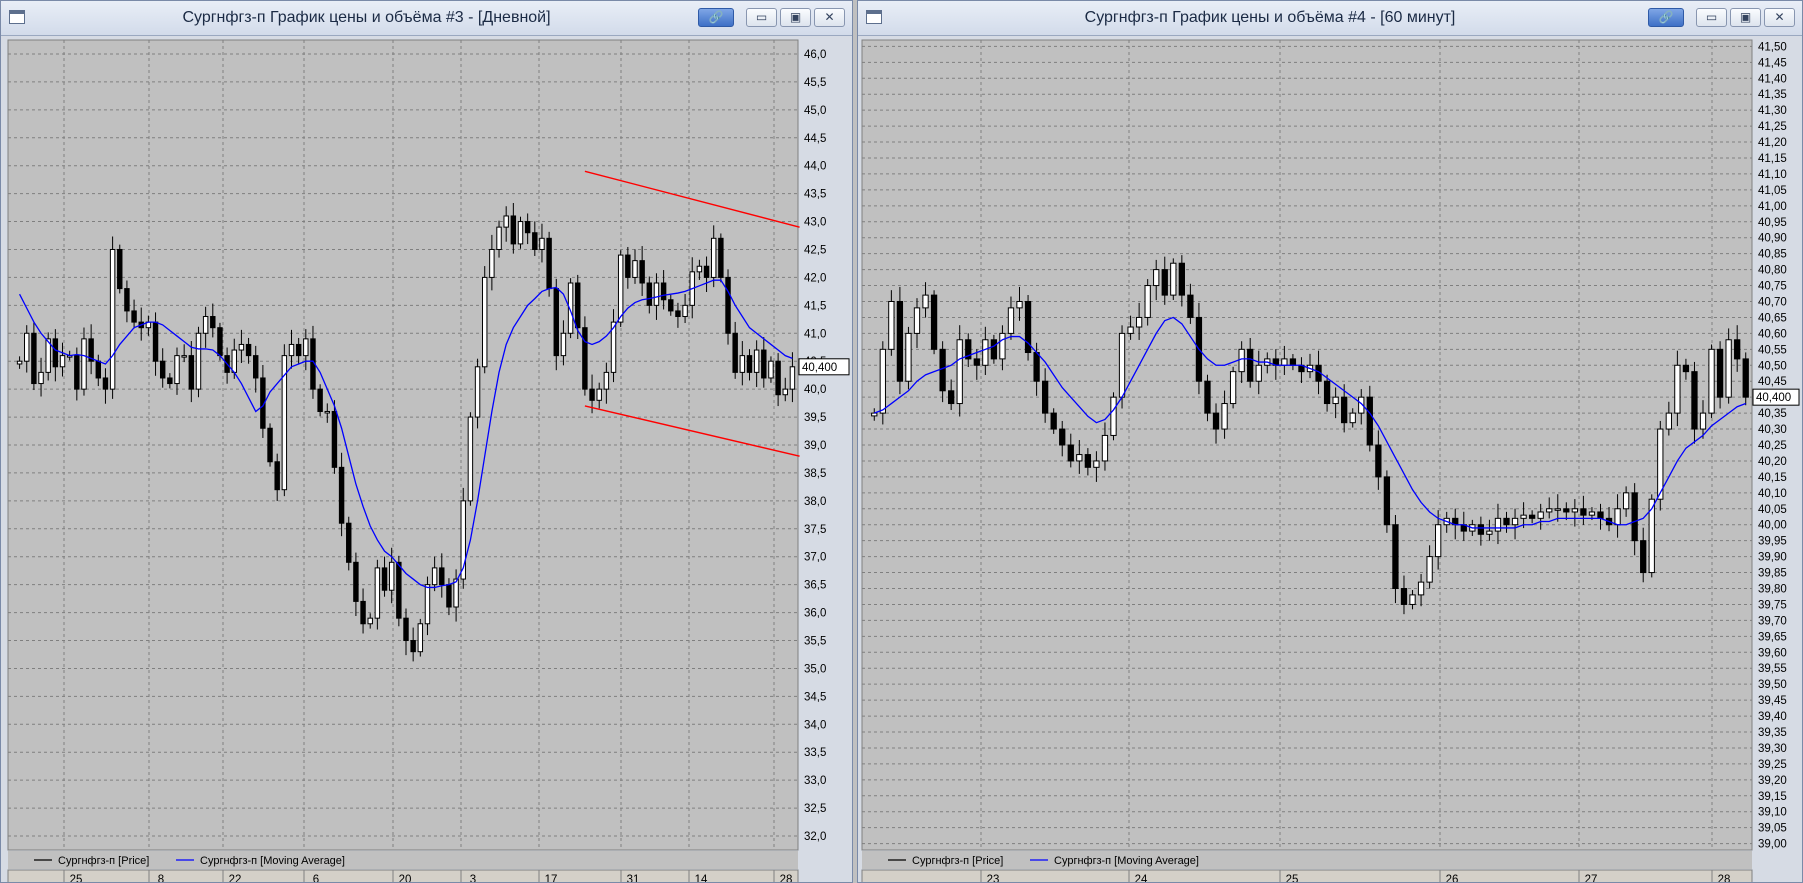 The height and width of the screenshot is (883, 1803). Describe the element at coordinates (1772, 382) in the screenshot. I see `y-tick-label: 40,45` at that location.